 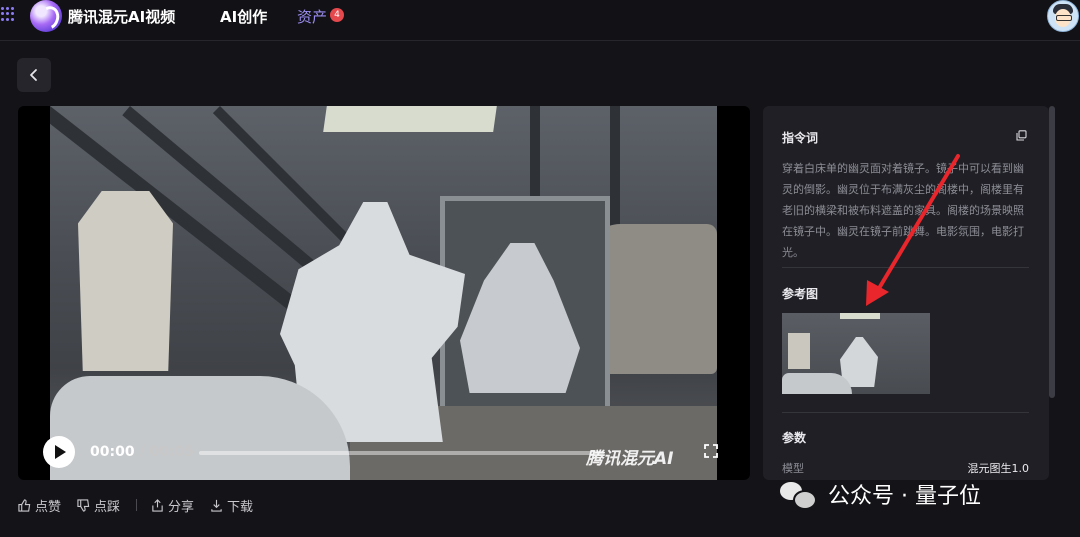 What do you see at coordinates (240, 507) in the screenshot?
I see `download-label: 下载` at bounding box center [240, 507].